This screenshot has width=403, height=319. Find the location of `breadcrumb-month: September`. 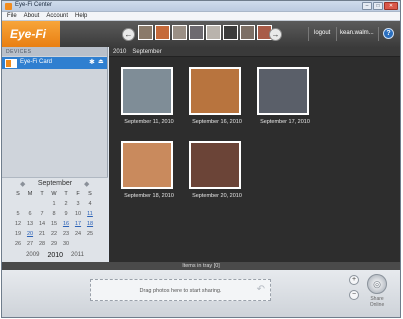

breadcrumb-month: September is located at coordinates (146, 51).